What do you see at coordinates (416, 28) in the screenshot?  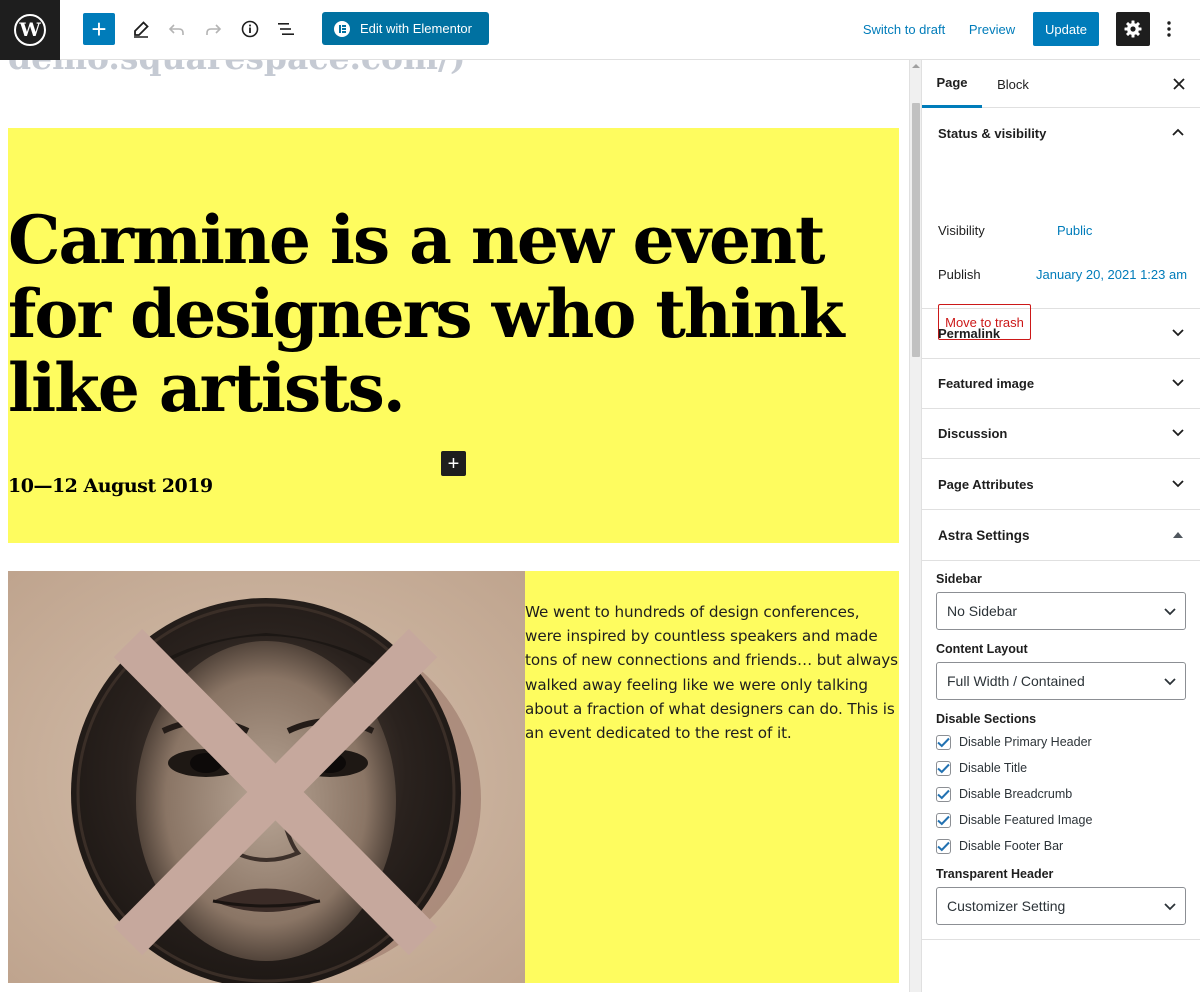 I see `elementor-button-label: Edit with Elementor` at bounding box center [416, 28].